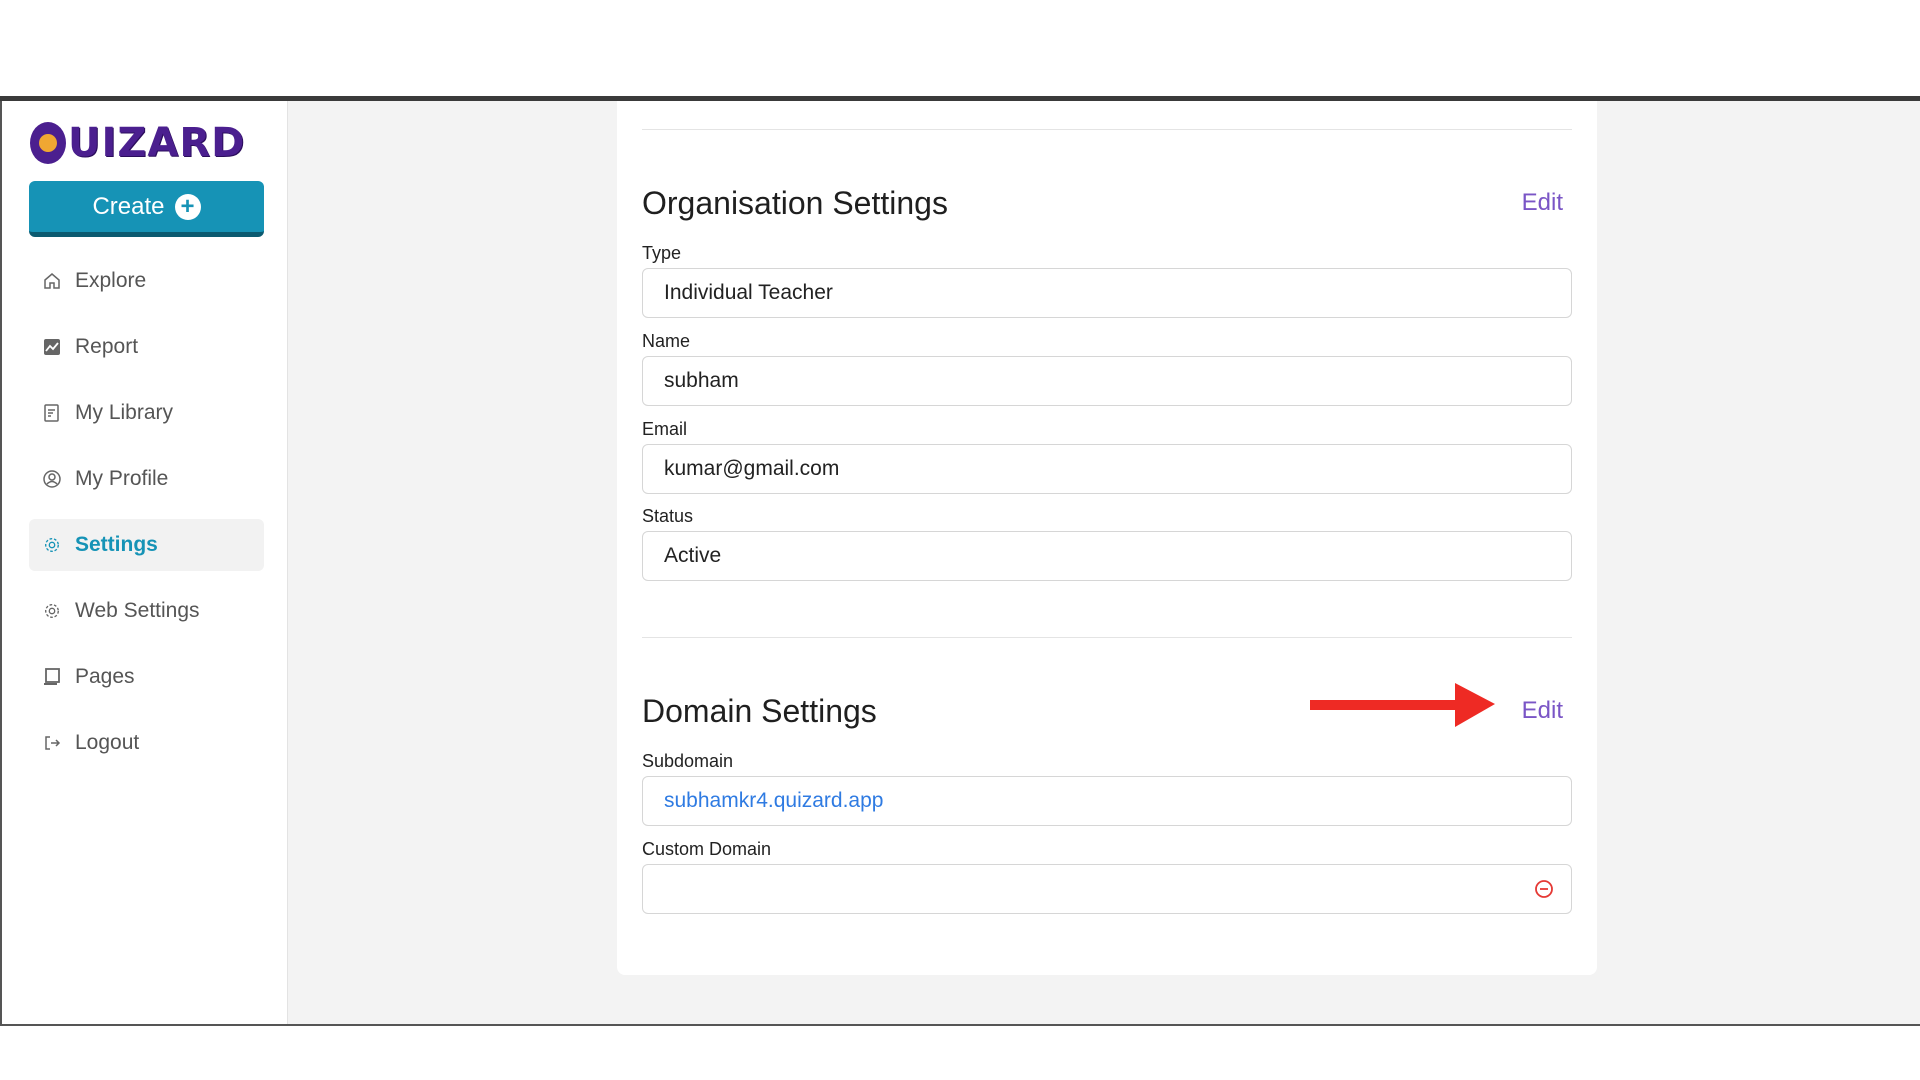 The height and width of the screenshot is (1080, 1920). What do you see at coordinates (1094, 889) in the screenshot?
I see `custom-domain-input` at bounding box center [1094, 889].